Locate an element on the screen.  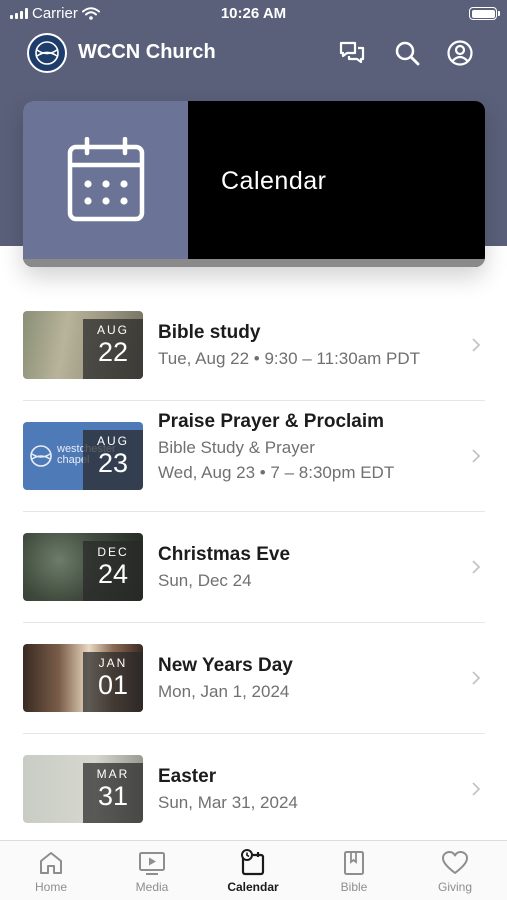
date-month: MAR is located at coordinates (113, 774).